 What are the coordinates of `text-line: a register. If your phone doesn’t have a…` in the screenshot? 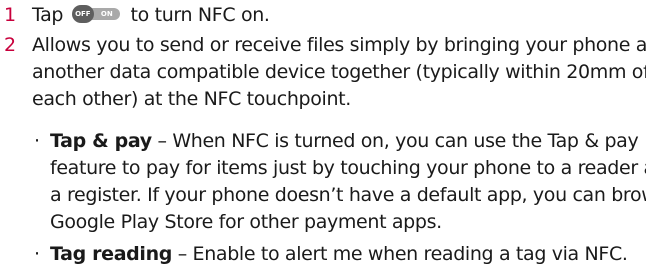 It's located at (348, 195).